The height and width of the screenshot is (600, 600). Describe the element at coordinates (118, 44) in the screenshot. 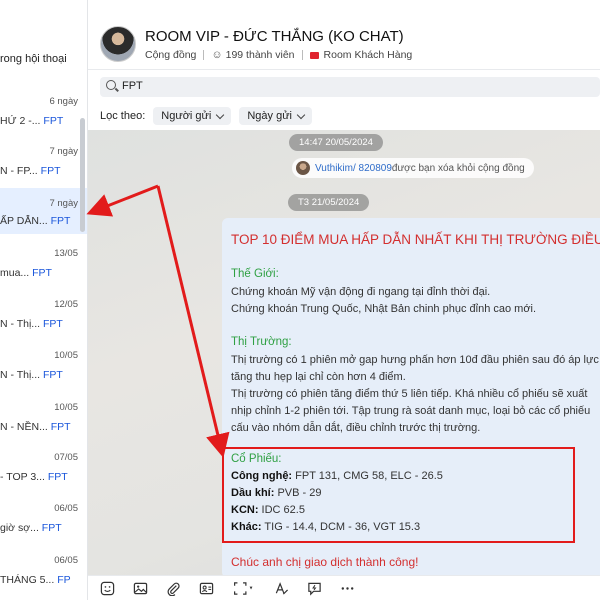

I see `group-avatar` at that location.